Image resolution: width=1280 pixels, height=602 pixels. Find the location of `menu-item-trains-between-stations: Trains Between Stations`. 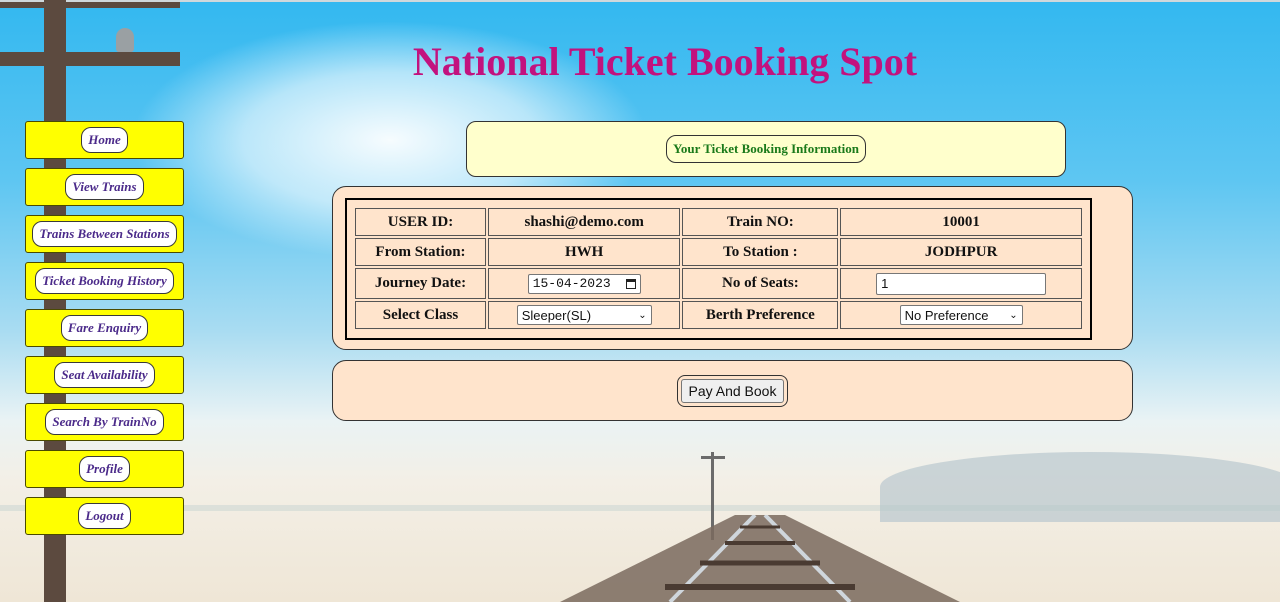

menu-item-trains-between-stations: Trains Between Stations is located at coordinates (104, 234).